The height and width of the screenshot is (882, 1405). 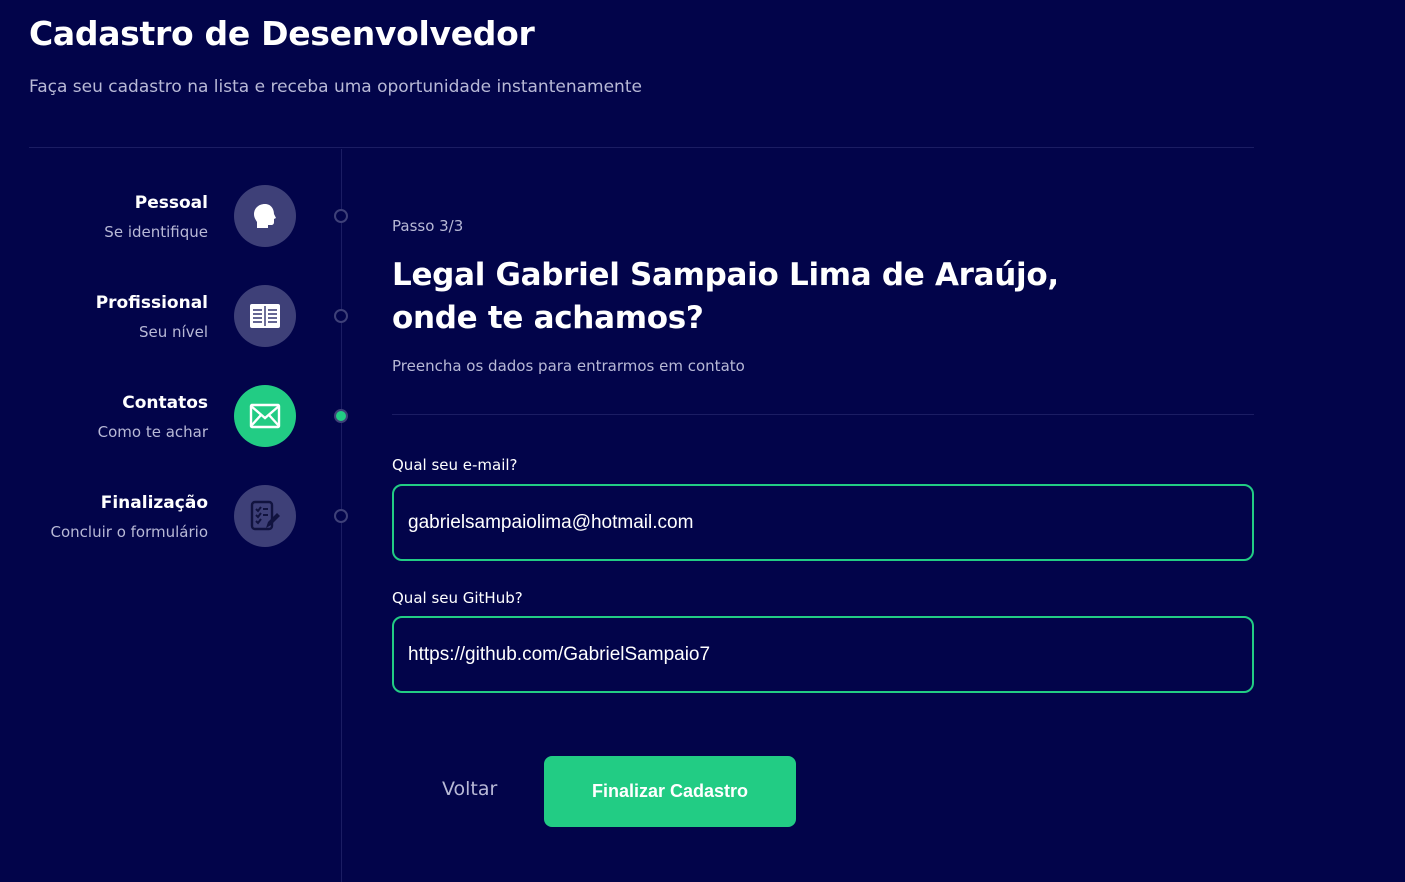 I want to click on step-pessoal: Pessoal Se identifique, so click(x=174, y=217).